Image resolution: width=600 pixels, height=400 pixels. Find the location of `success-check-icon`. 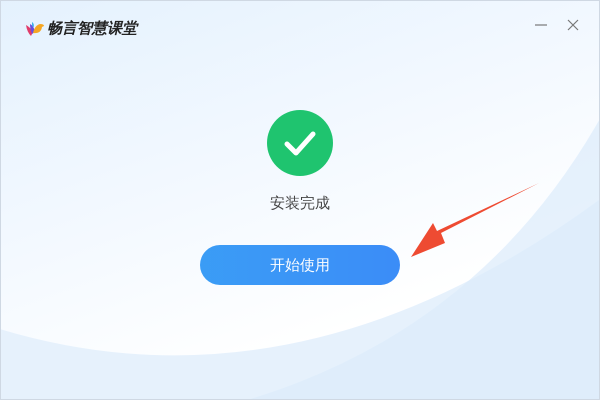

success-check-icon is located at coordinates (300, 143).